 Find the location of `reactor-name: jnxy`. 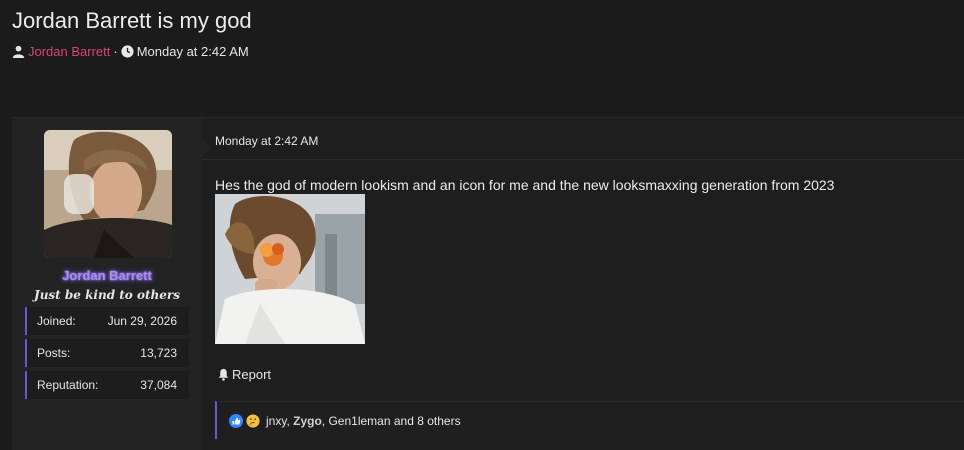

reactor-name: jnxy is located at coordinates (276, 421).